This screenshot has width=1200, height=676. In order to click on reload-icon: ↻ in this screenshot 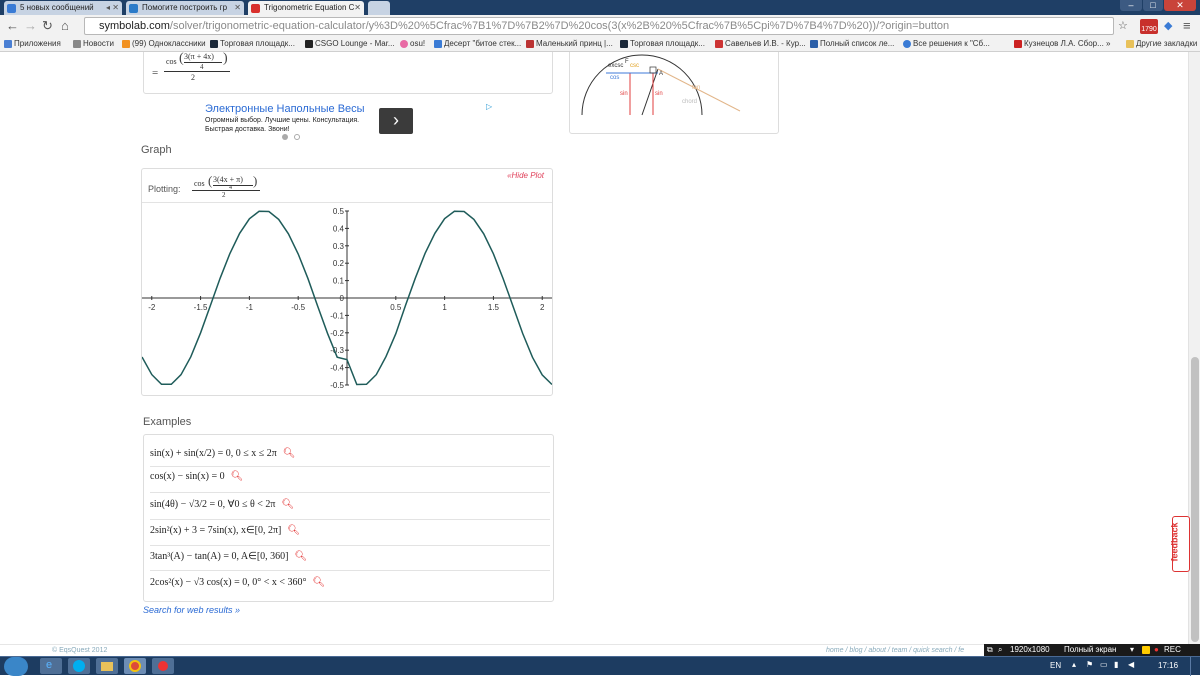, I will do `click(47, 26)`.